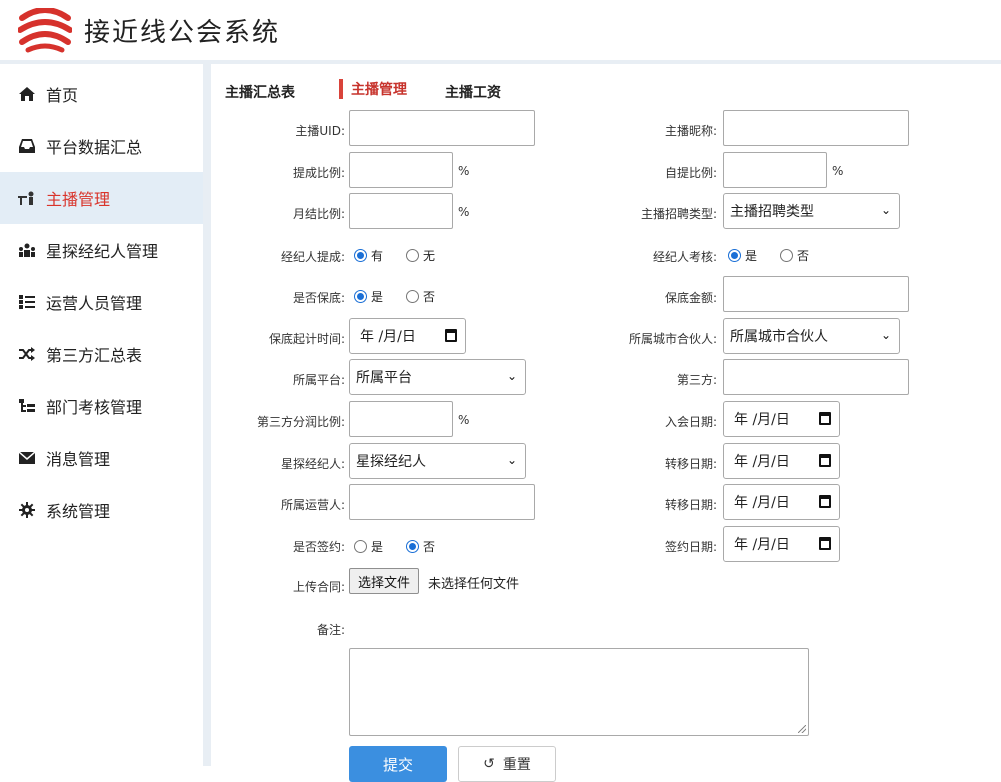  I want to click on commission-ratio-input, so click(401, 170).